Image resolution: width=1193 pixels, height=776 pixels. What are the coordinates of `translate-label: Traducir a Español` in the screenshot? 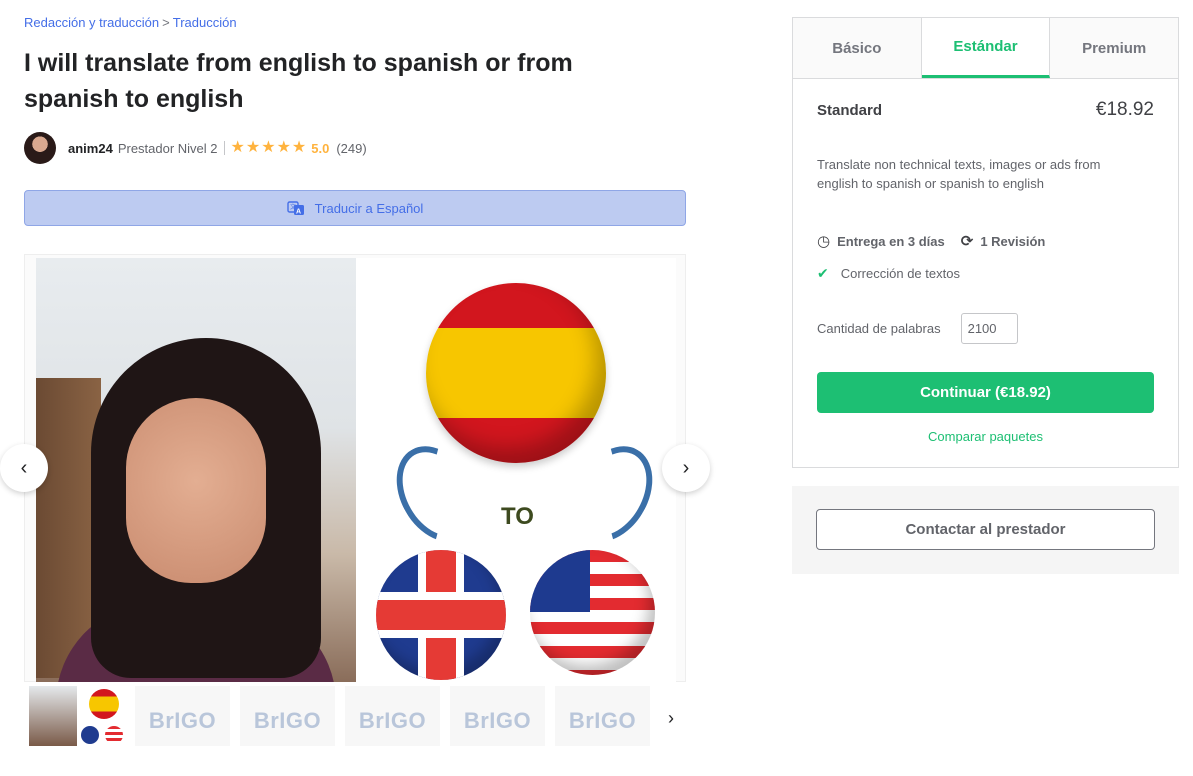 It's located at (369, 208).